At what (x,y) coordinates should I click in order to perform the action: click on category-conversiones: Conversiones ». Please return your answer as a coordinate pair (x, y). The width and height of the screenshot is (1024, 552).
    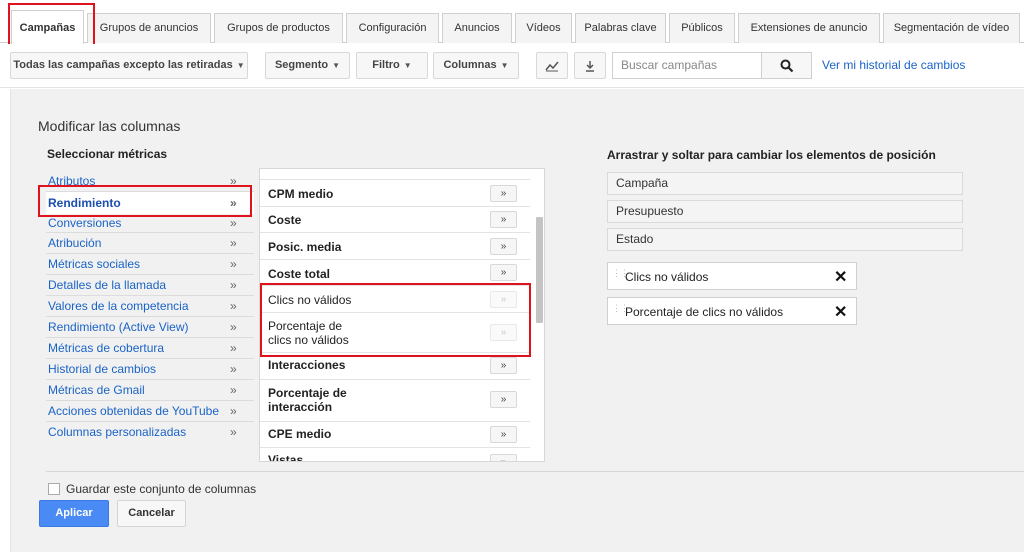
    Looking at the image, I should click on (150, 223).